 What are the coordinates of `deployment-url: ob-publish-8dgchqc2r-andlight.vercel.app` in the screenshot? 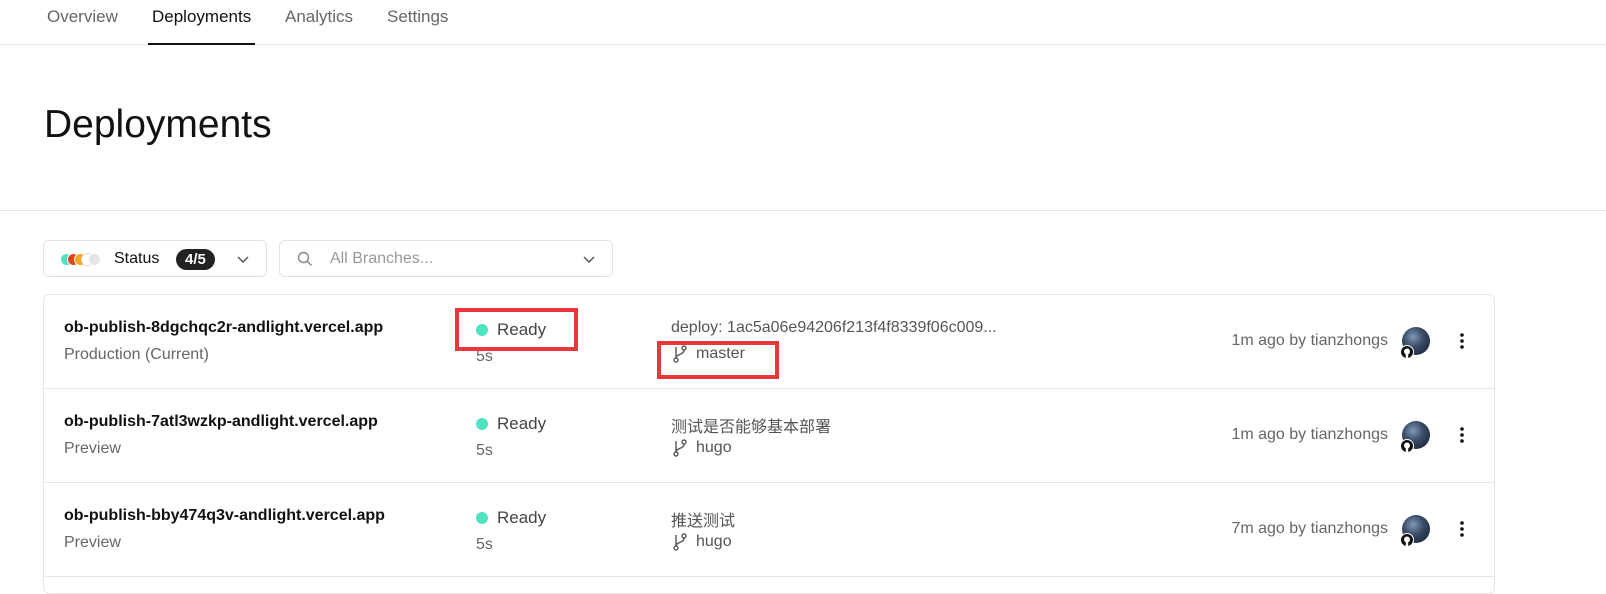 It's located at (223, 328).